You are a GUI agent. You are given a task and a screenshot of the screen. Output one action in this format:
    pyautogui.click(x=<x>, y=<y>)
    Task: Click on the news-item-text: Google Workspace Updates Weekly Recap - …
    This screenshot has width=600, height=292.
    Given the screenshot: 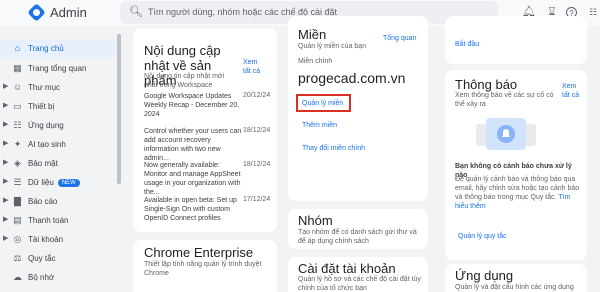 What is the action you would take?
    pyautogui.click(x=194, y=105)
    